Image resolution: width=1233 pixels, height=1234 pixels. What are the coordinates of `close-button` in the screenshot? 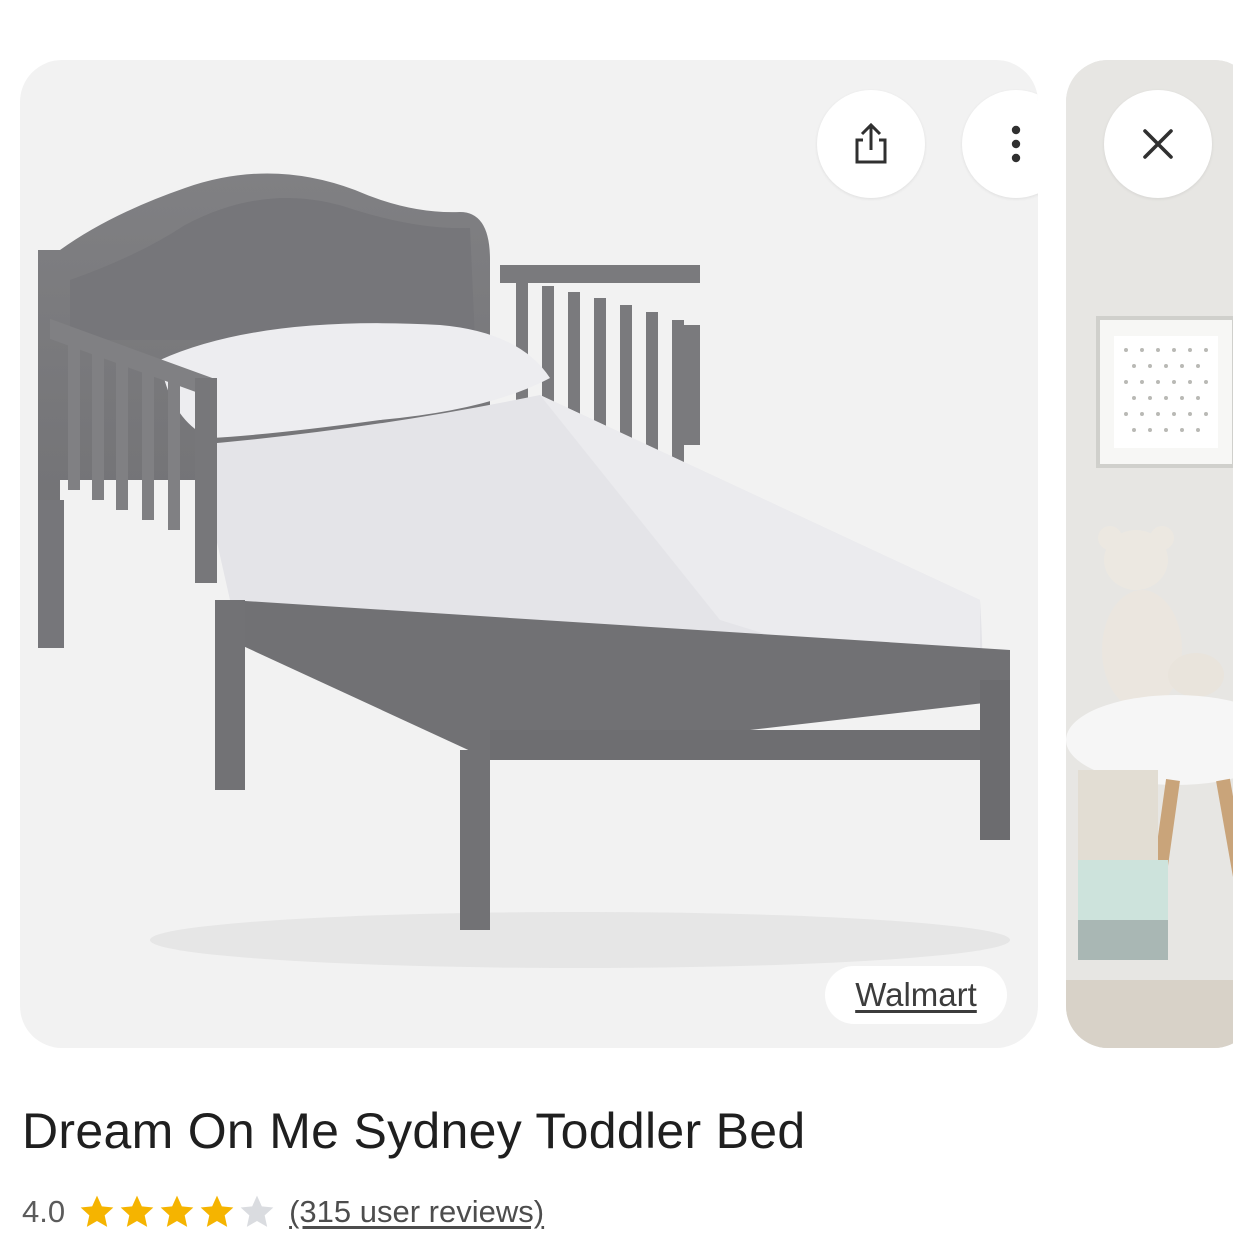 It's located at (1158, 144).